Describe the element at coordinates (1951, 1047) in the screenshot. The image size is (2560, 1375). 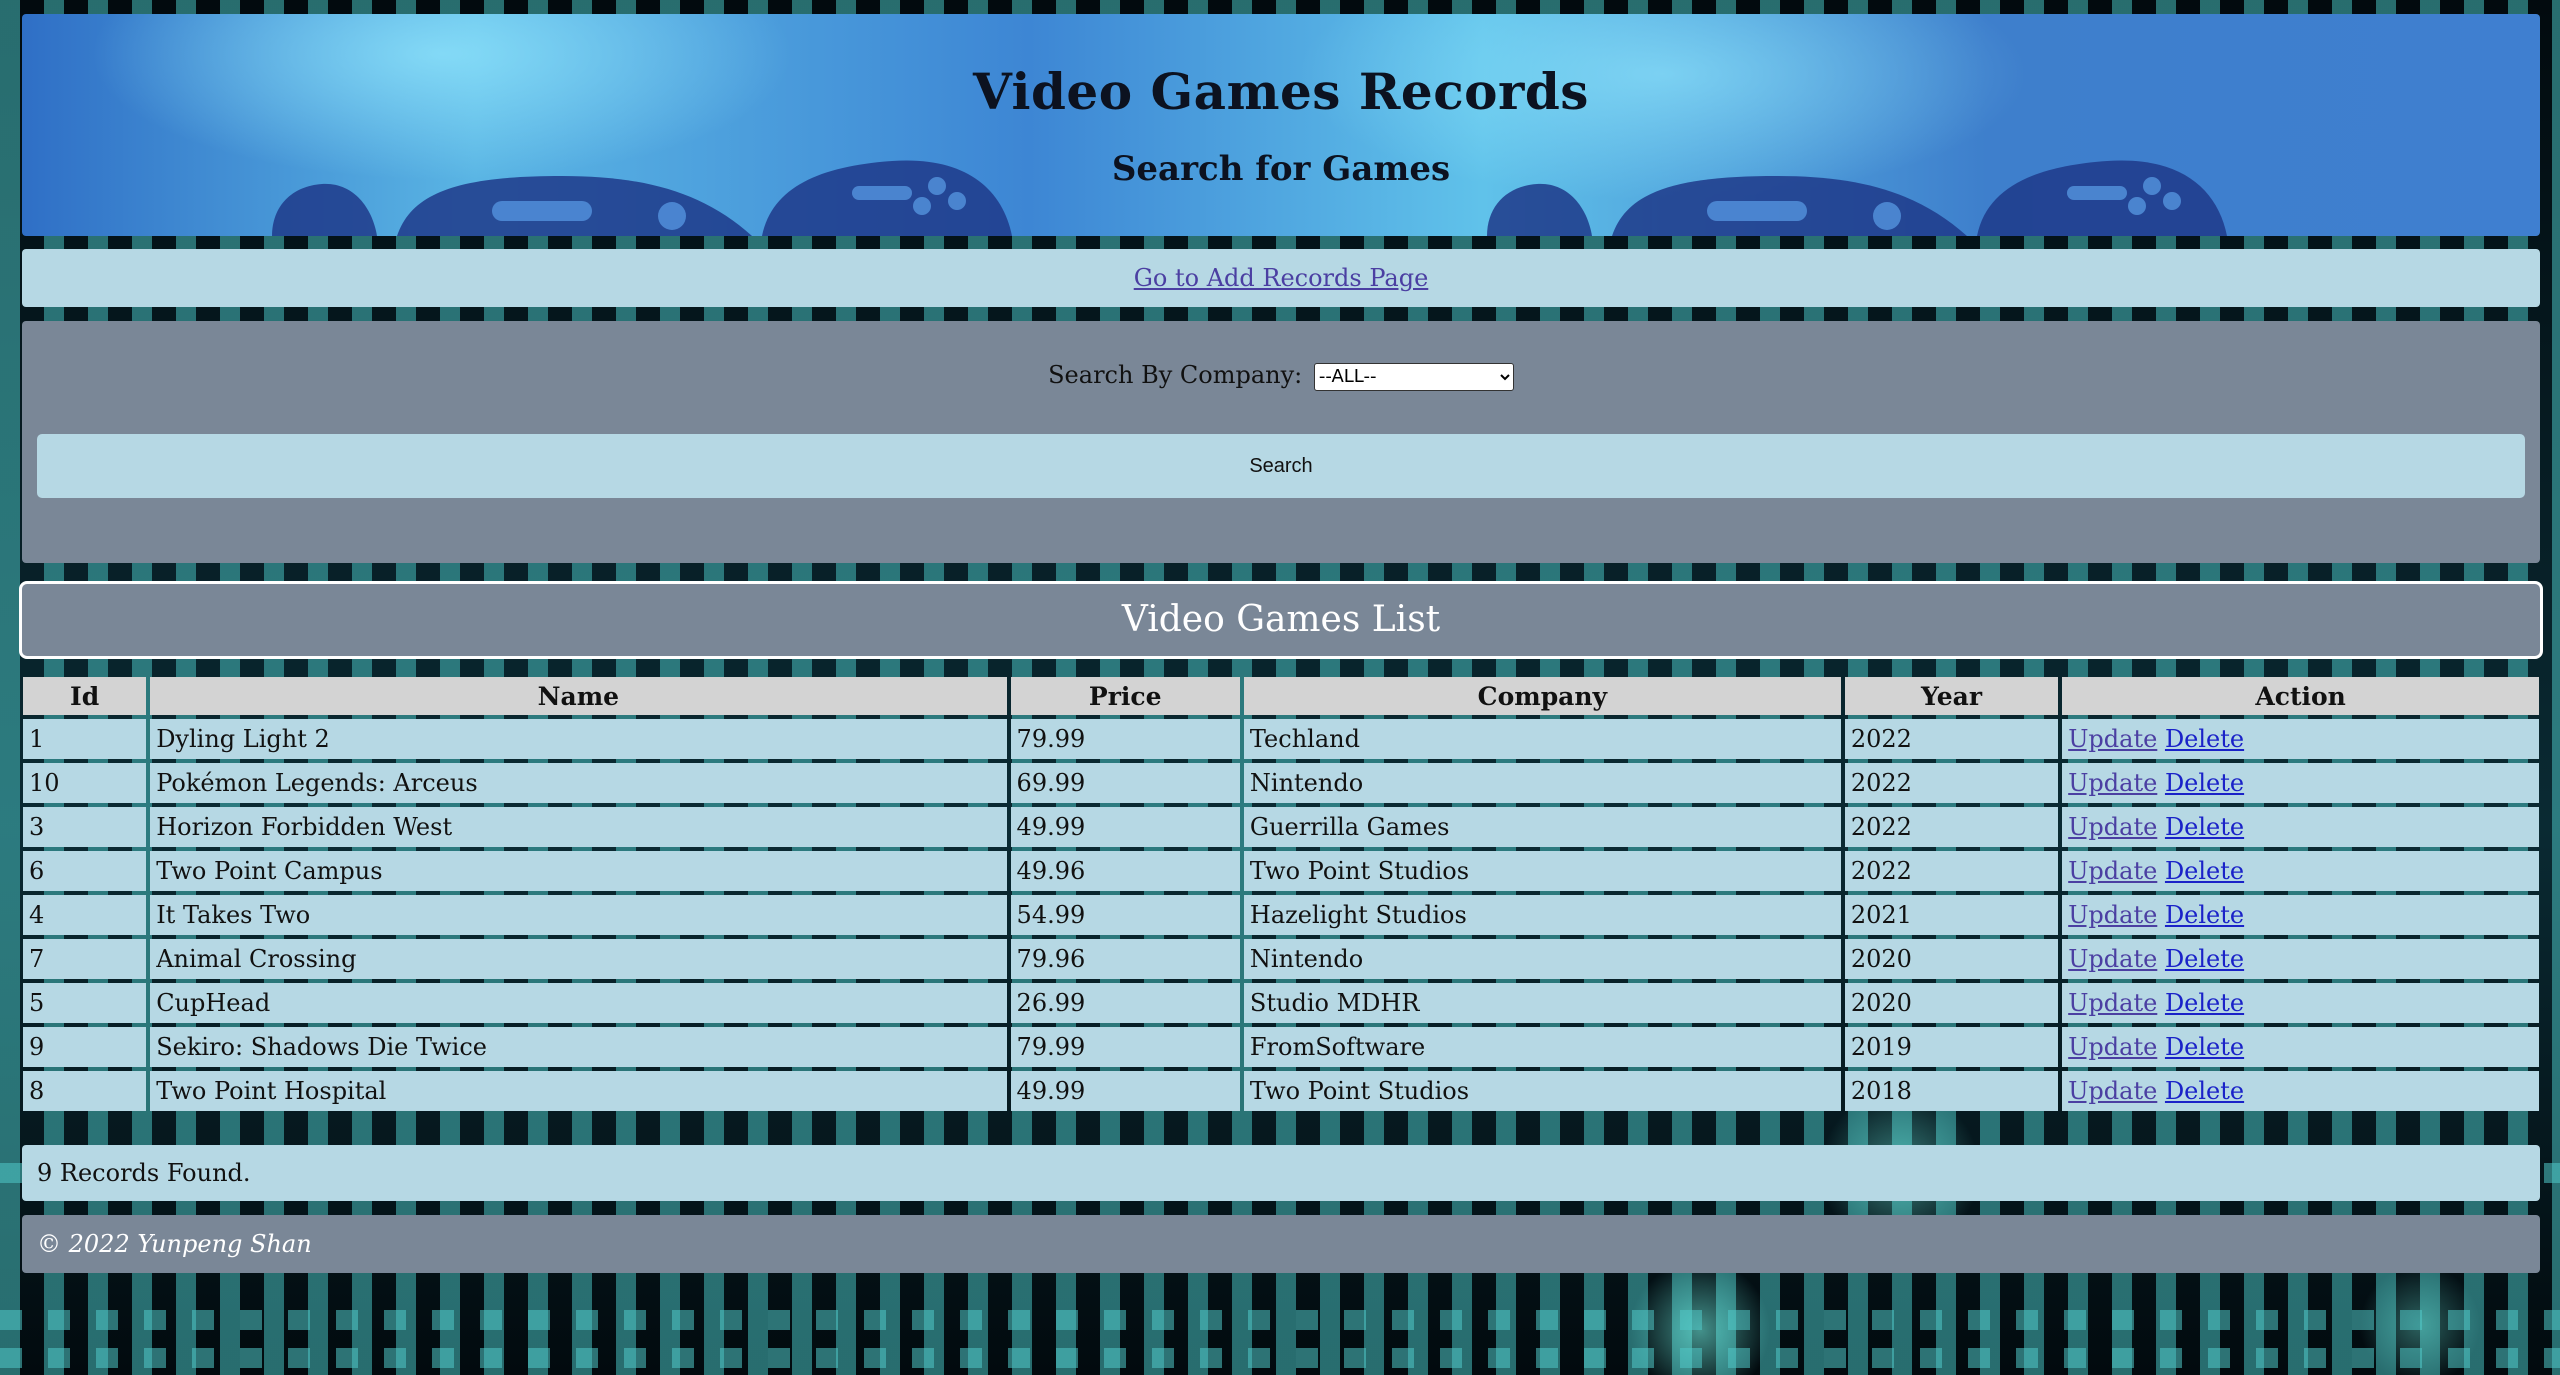
I see `cell-year: 2019` at that location.